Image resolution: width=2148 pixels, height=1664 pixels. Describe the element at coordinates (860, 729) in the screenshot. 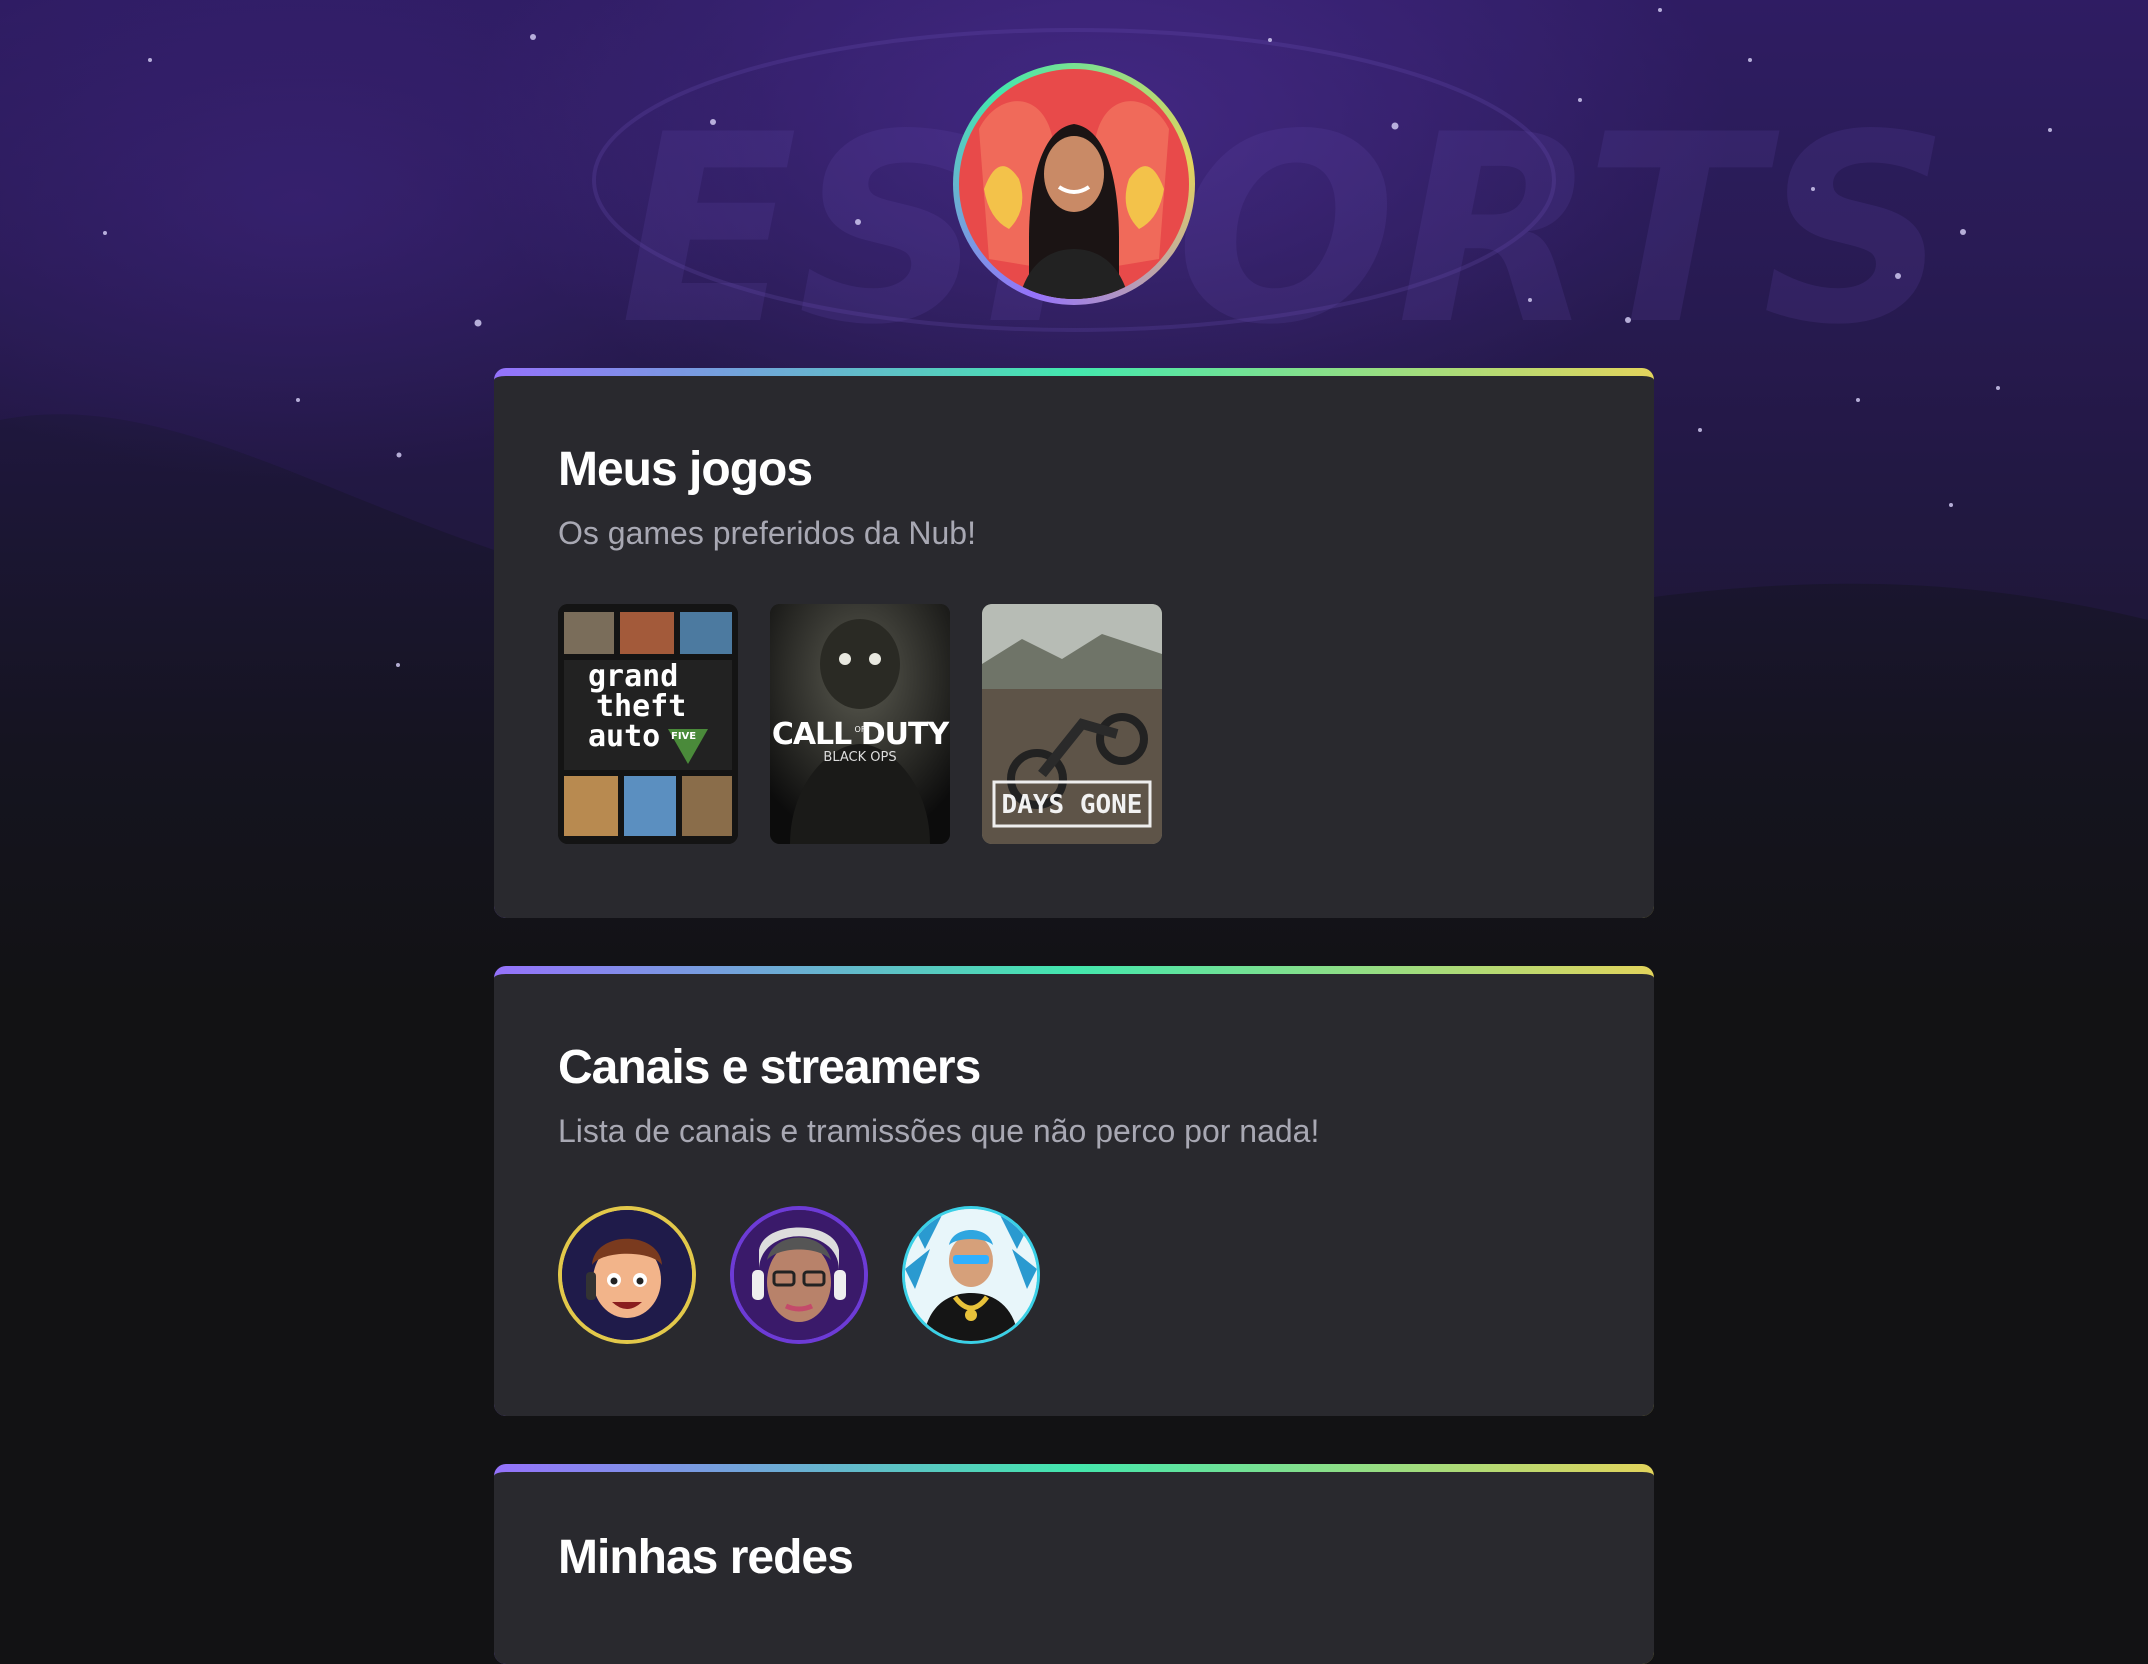

I see `cod-of: OF` at that location.